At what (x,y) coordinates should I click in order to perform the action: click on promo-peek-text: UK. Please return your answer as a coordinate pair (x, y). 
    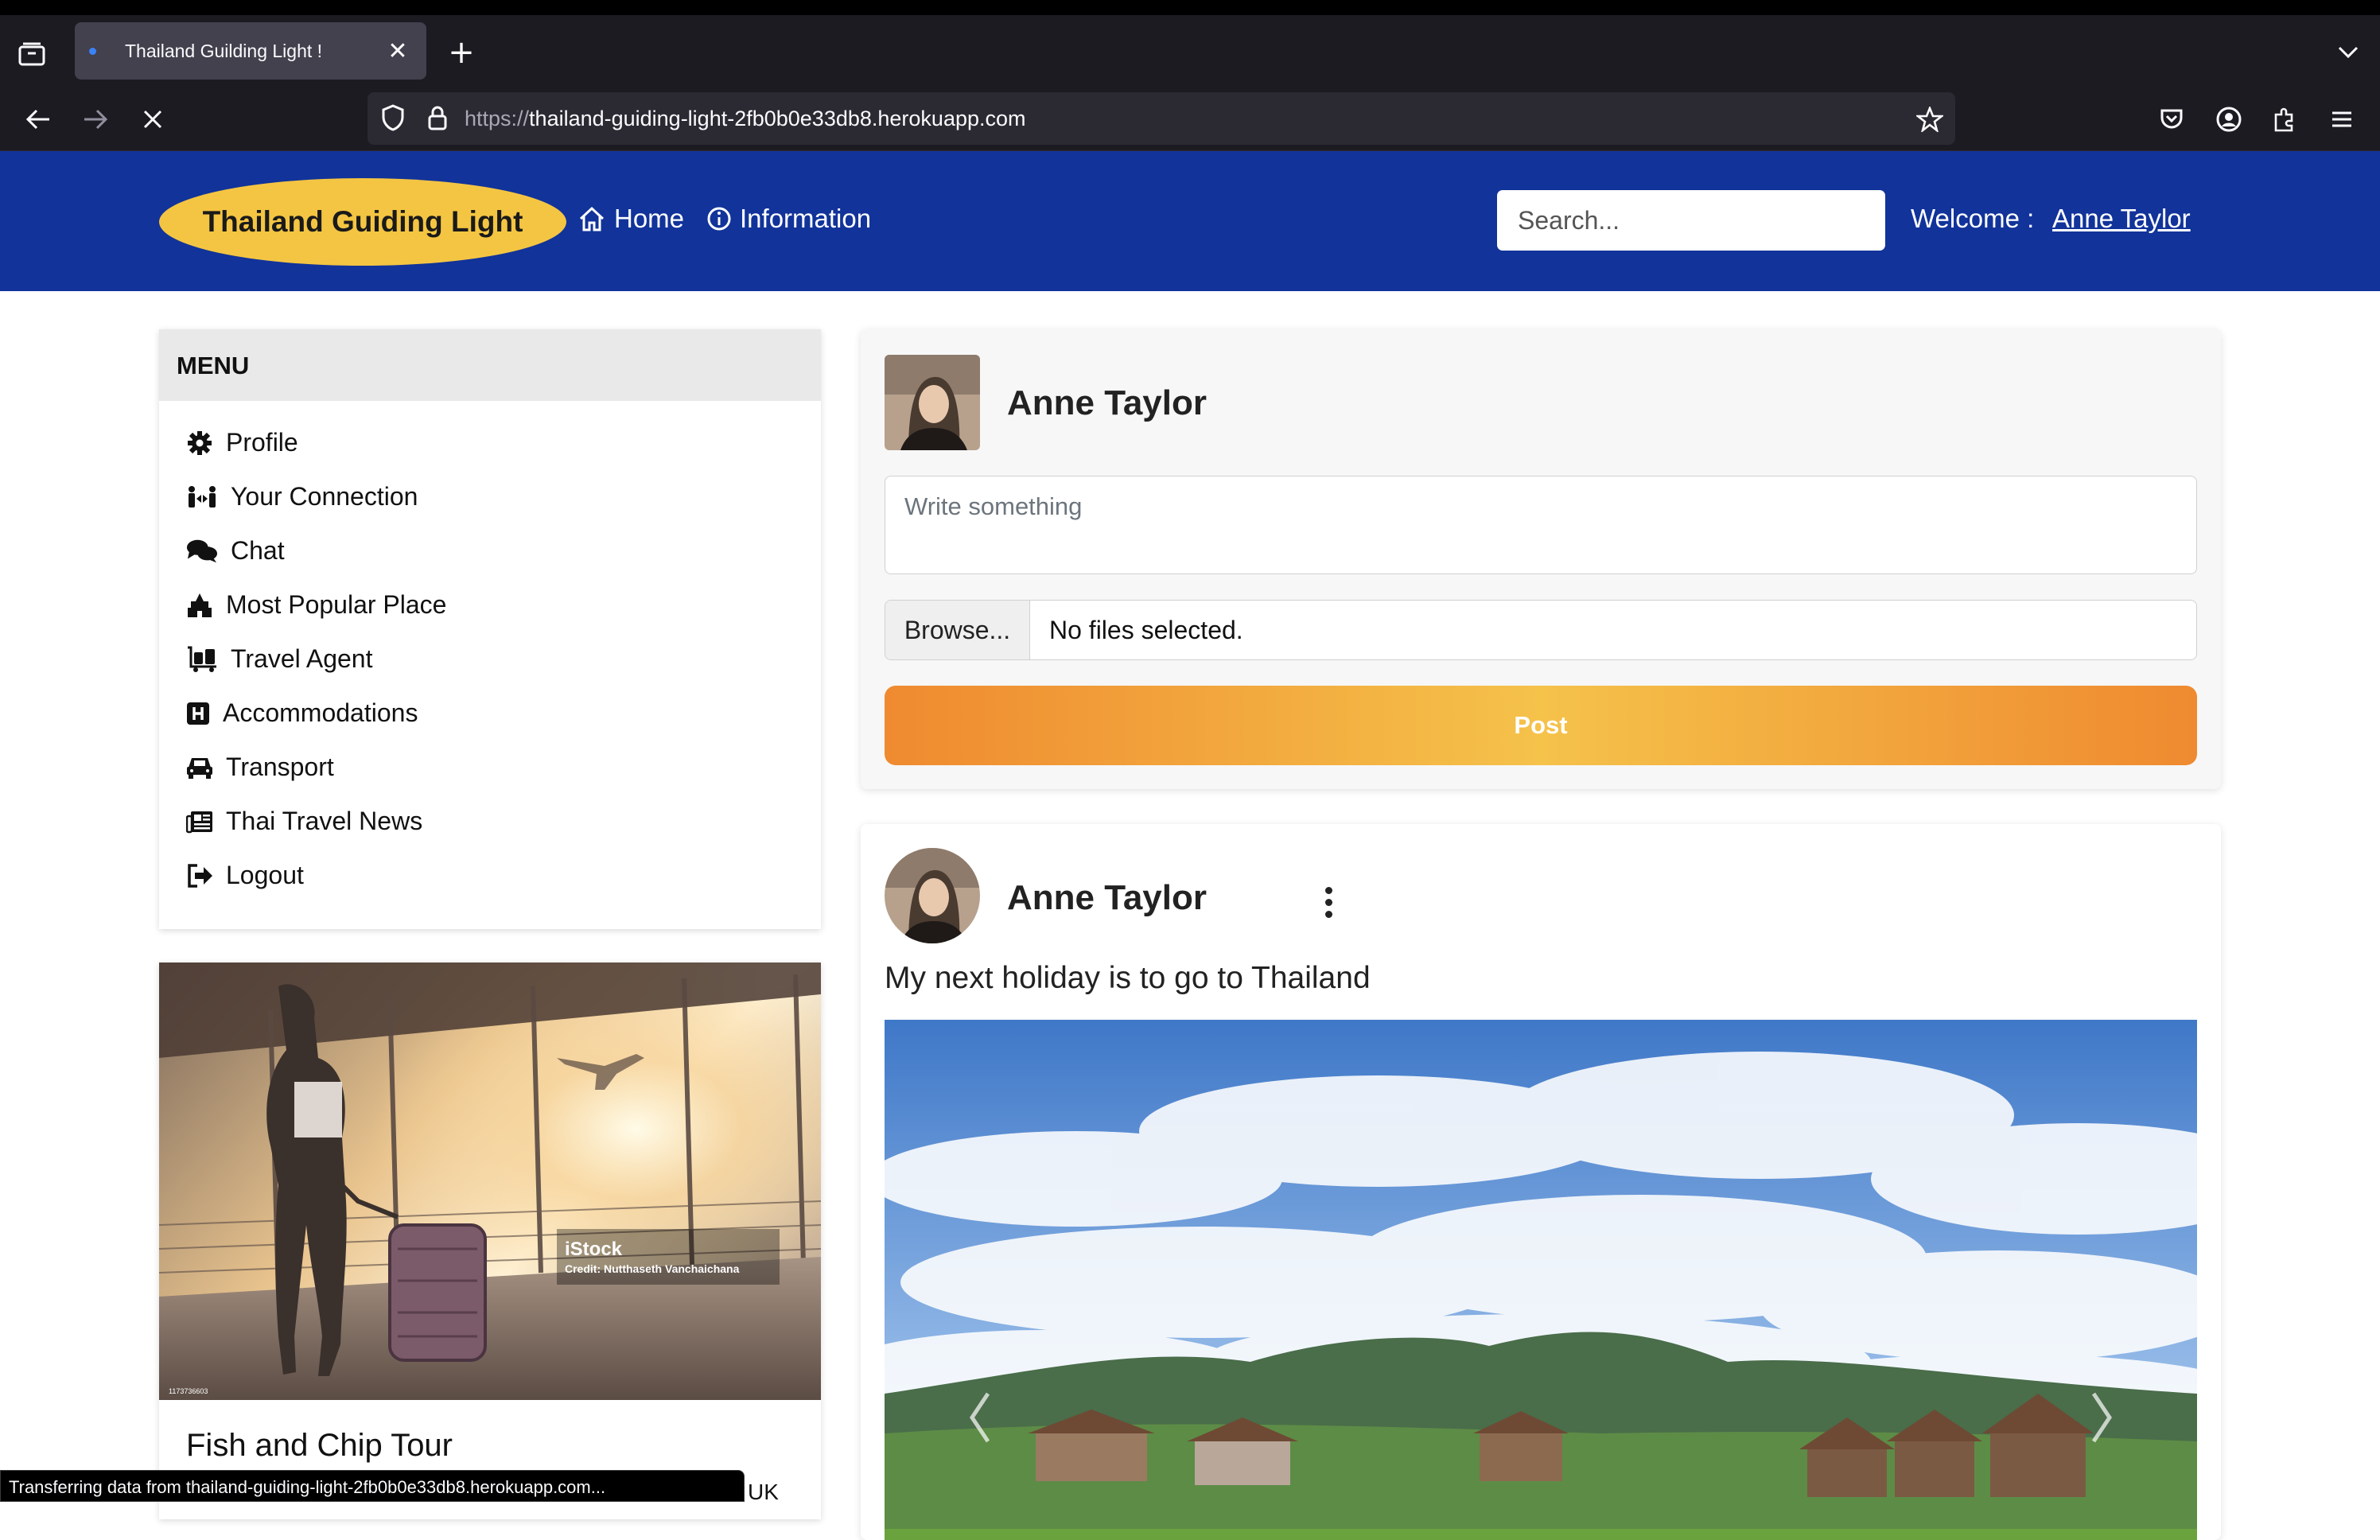
    Looking at the image, I should click on (763, 1492).